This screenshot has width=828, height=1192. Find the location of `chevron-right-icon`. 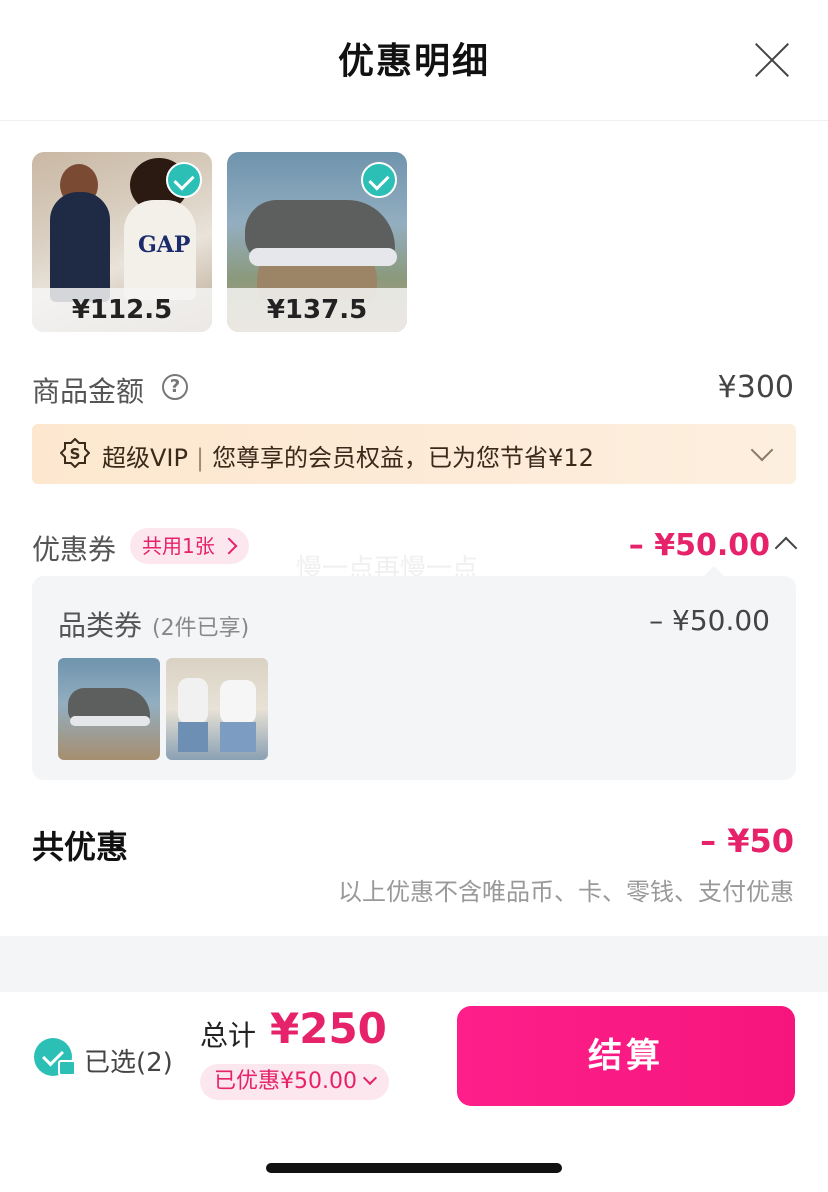

chevron-right-icon is located at coordinates (229, 546).